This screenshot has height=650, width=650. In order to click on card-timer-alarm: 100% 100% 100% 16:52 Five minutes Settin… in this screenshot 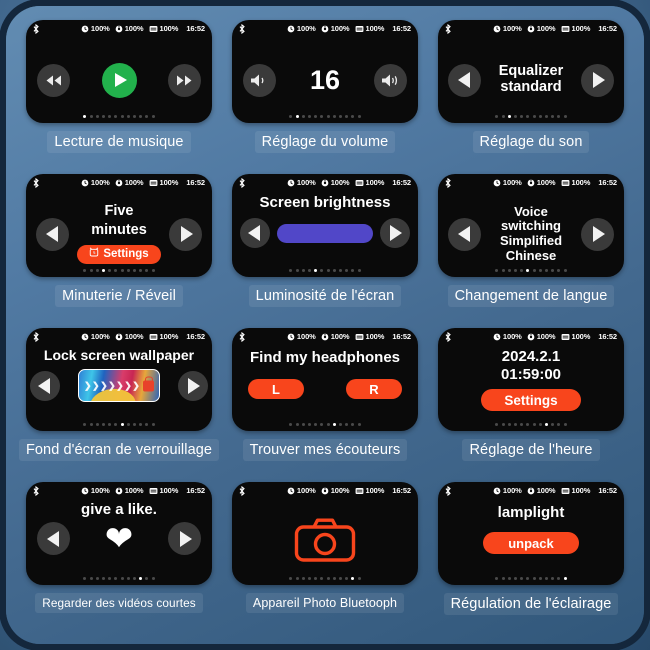, I will do `click(119, 250)`.